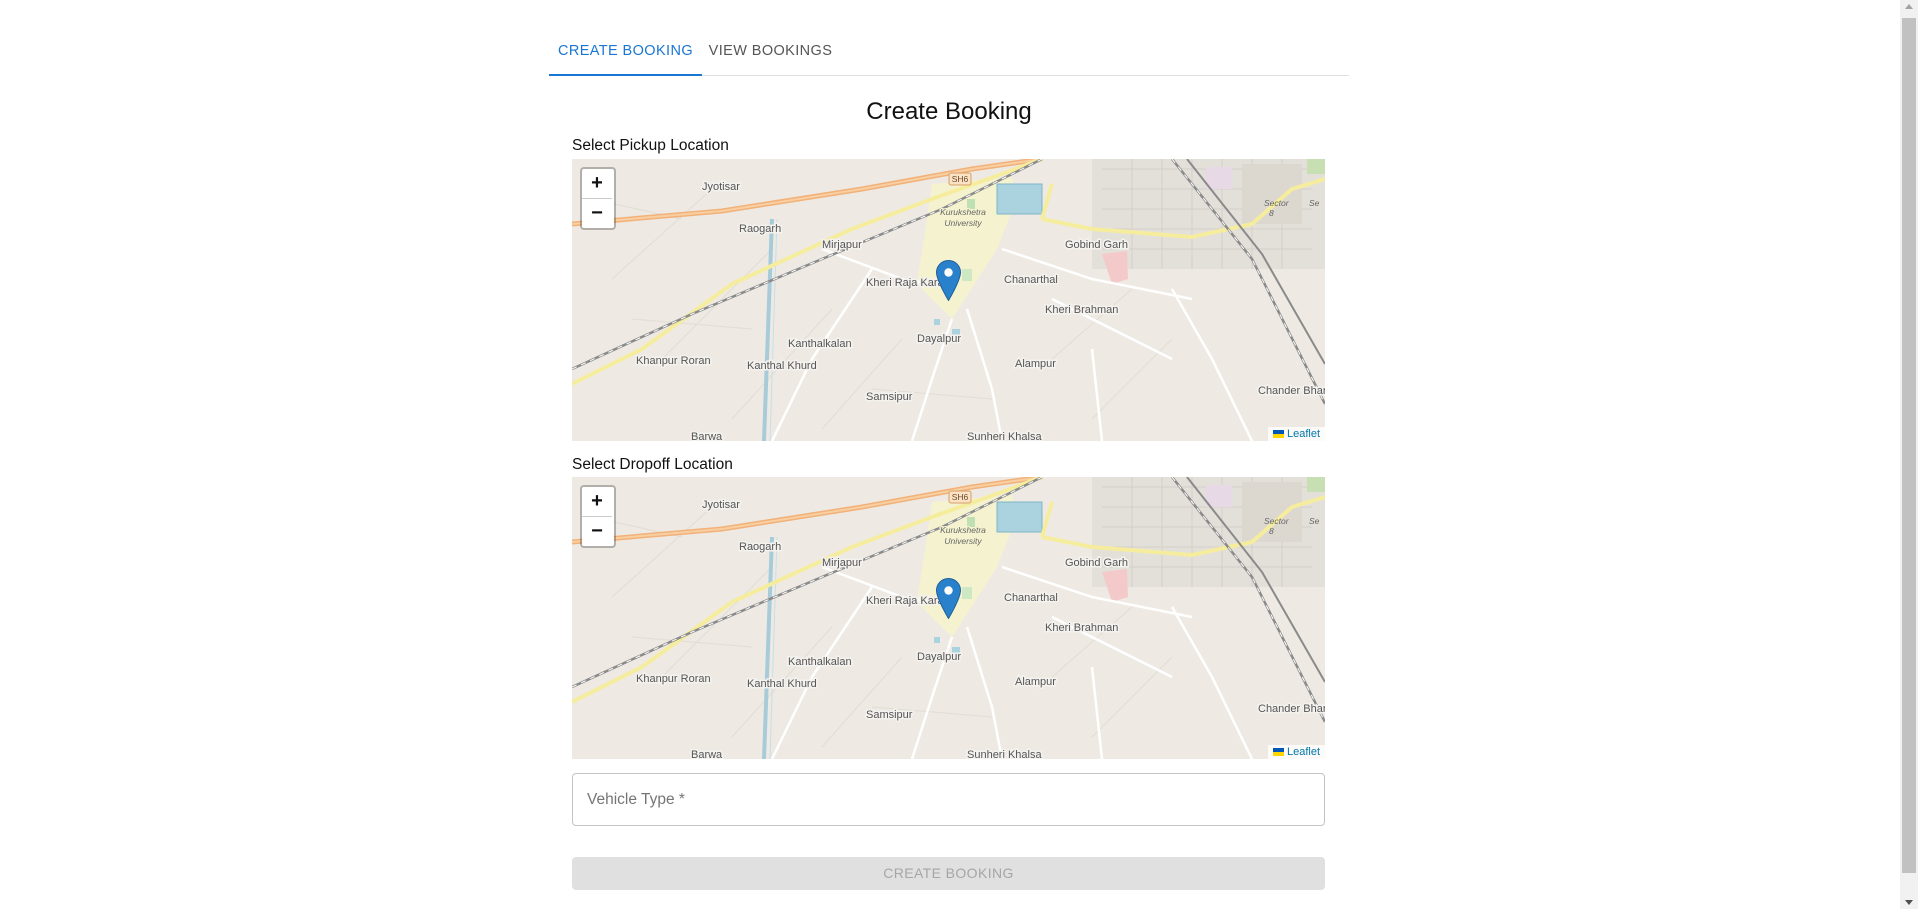  I want to click on scroll-up-icon, so click(1909, 6).